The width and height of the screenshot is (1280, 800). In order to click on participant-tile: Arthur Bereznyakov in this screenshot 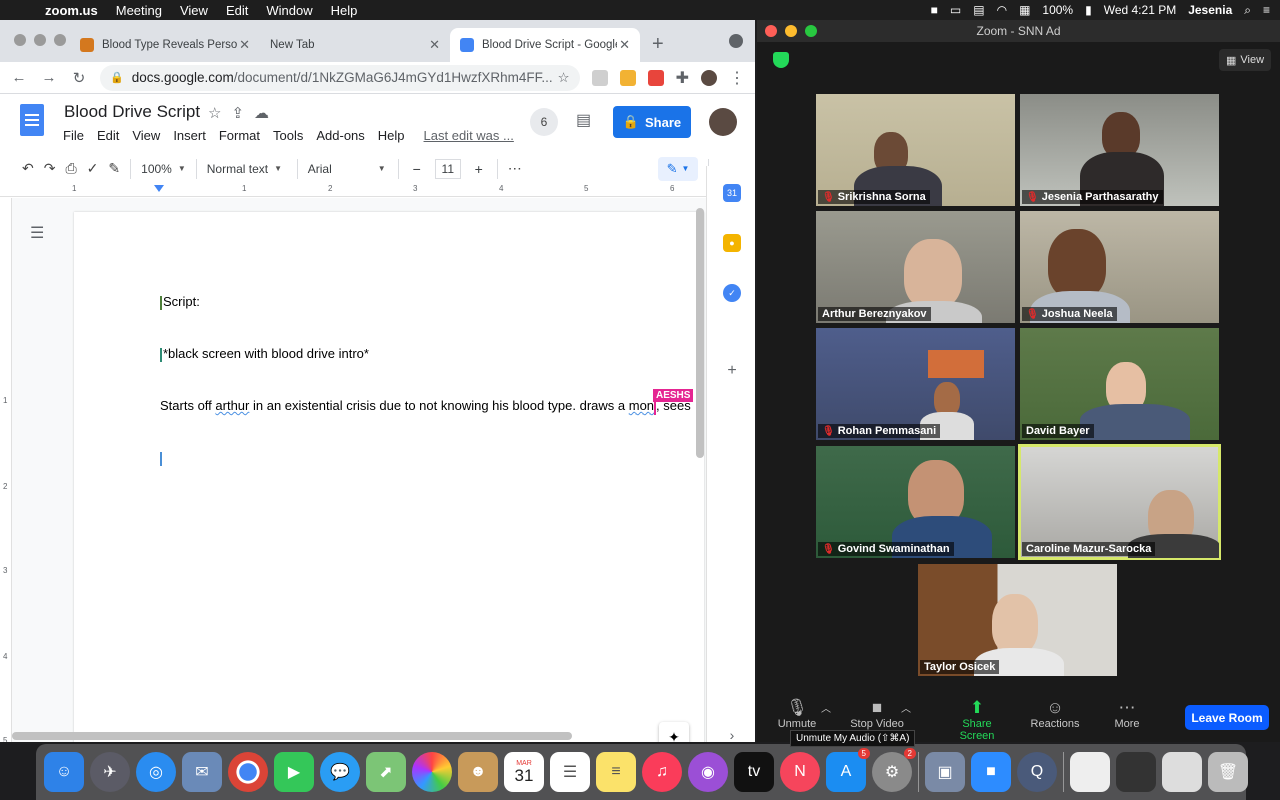, I will do `click(915, 267)`.